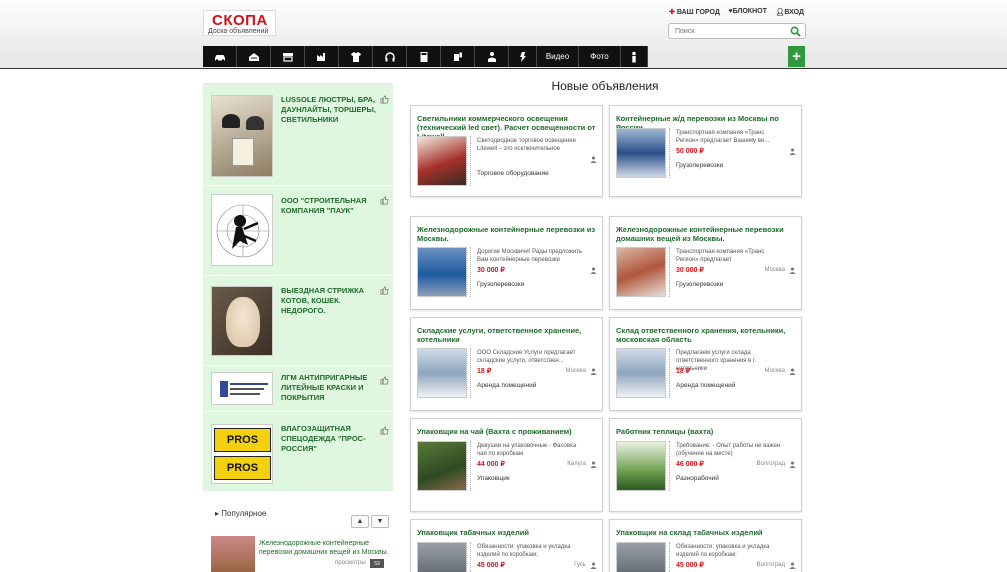 The height and width of the screenshot is (572, 1007). What do you see at coordinates (380, 521) in the screenshot?
I see `arrow-down-icon: ▼` at bounding box center [380, 521].